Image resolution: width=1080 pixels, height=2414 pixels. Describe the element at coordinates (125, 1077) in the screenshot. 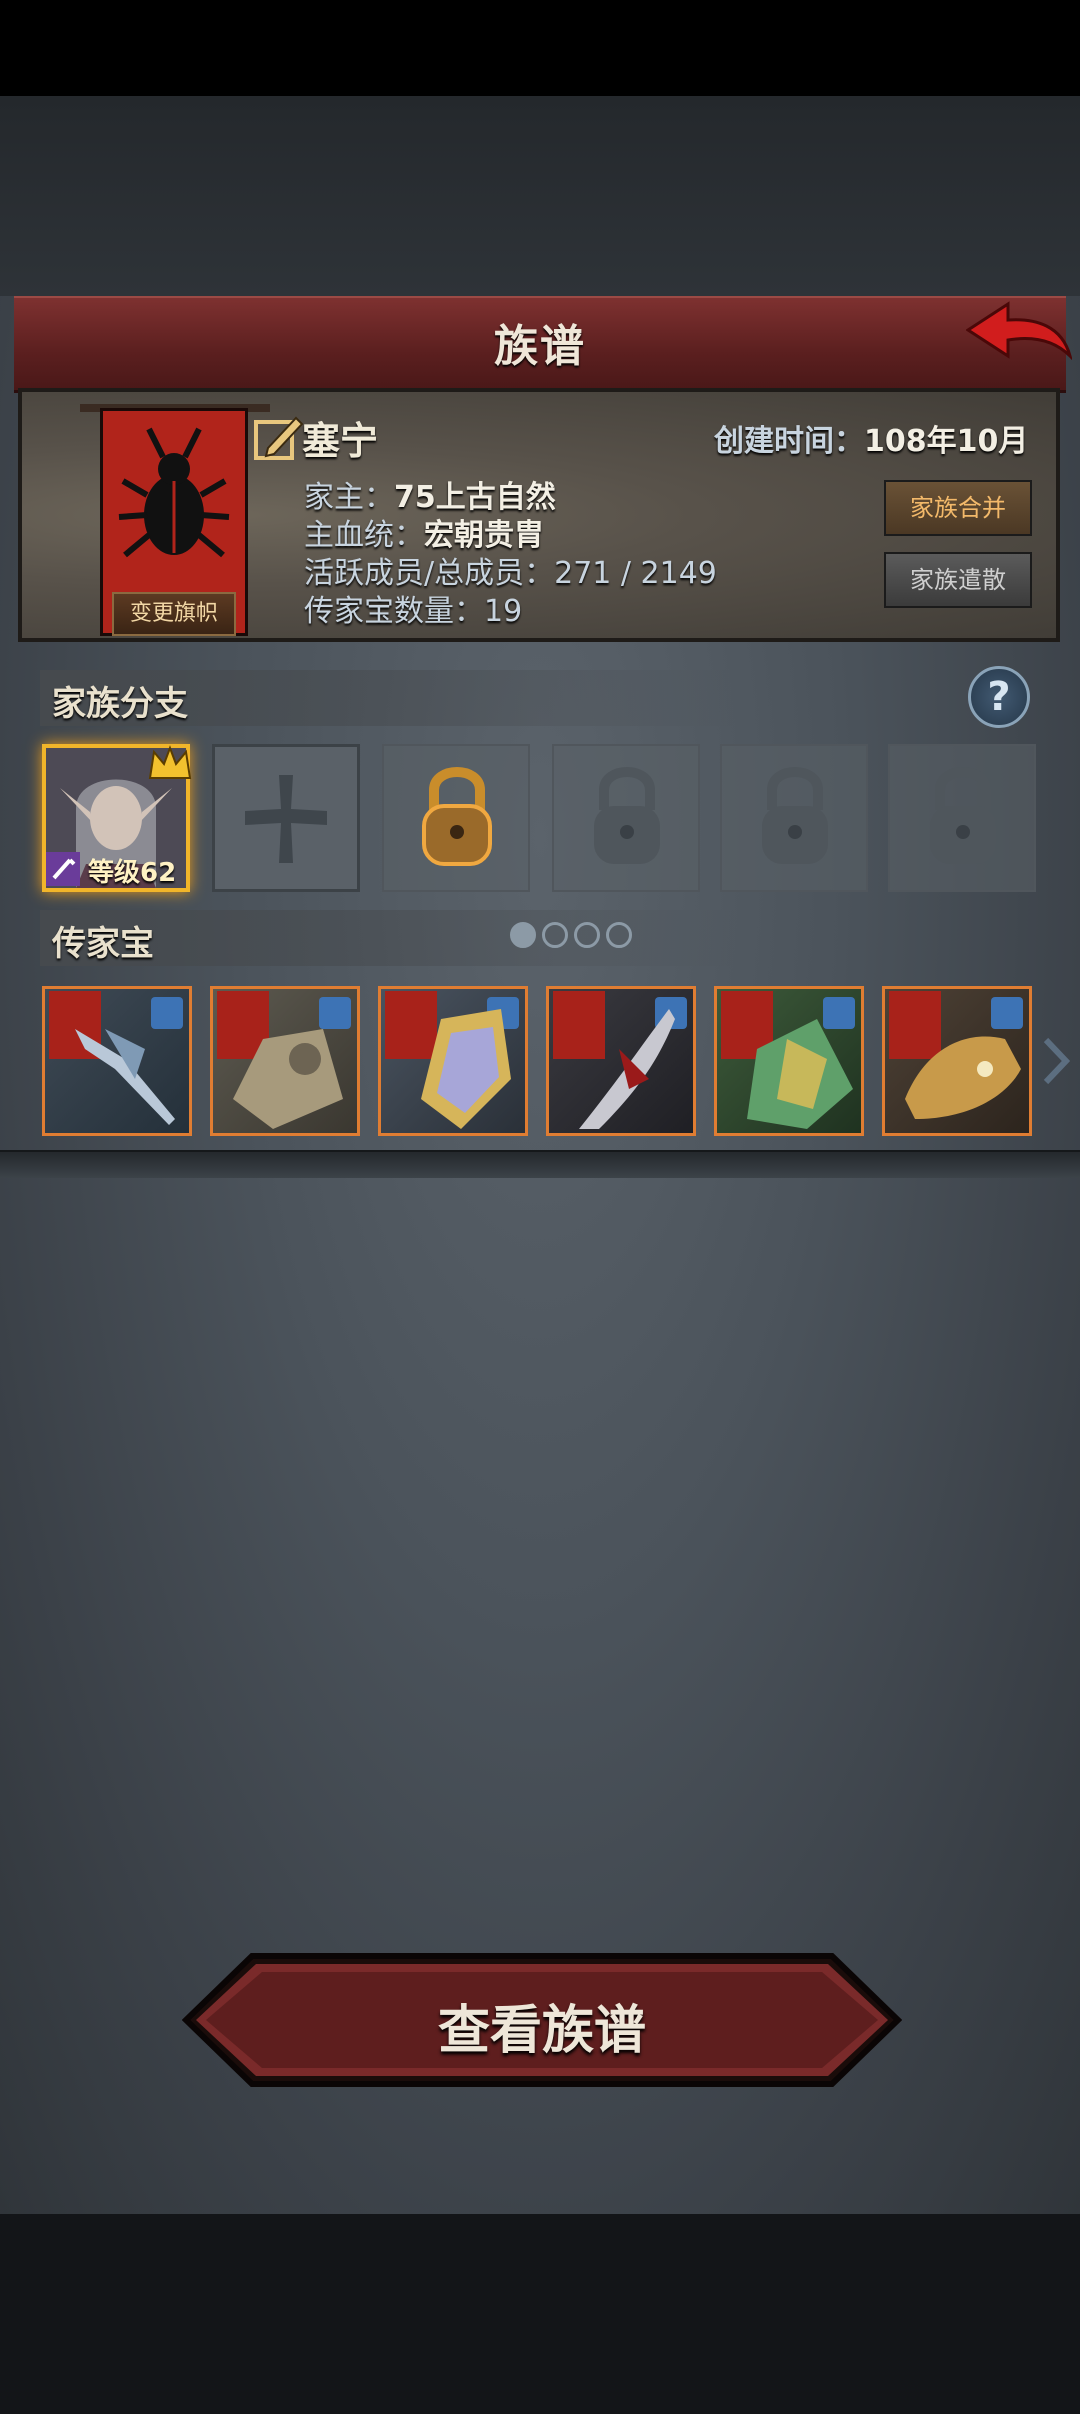

I see `halberd-icon` at that location.